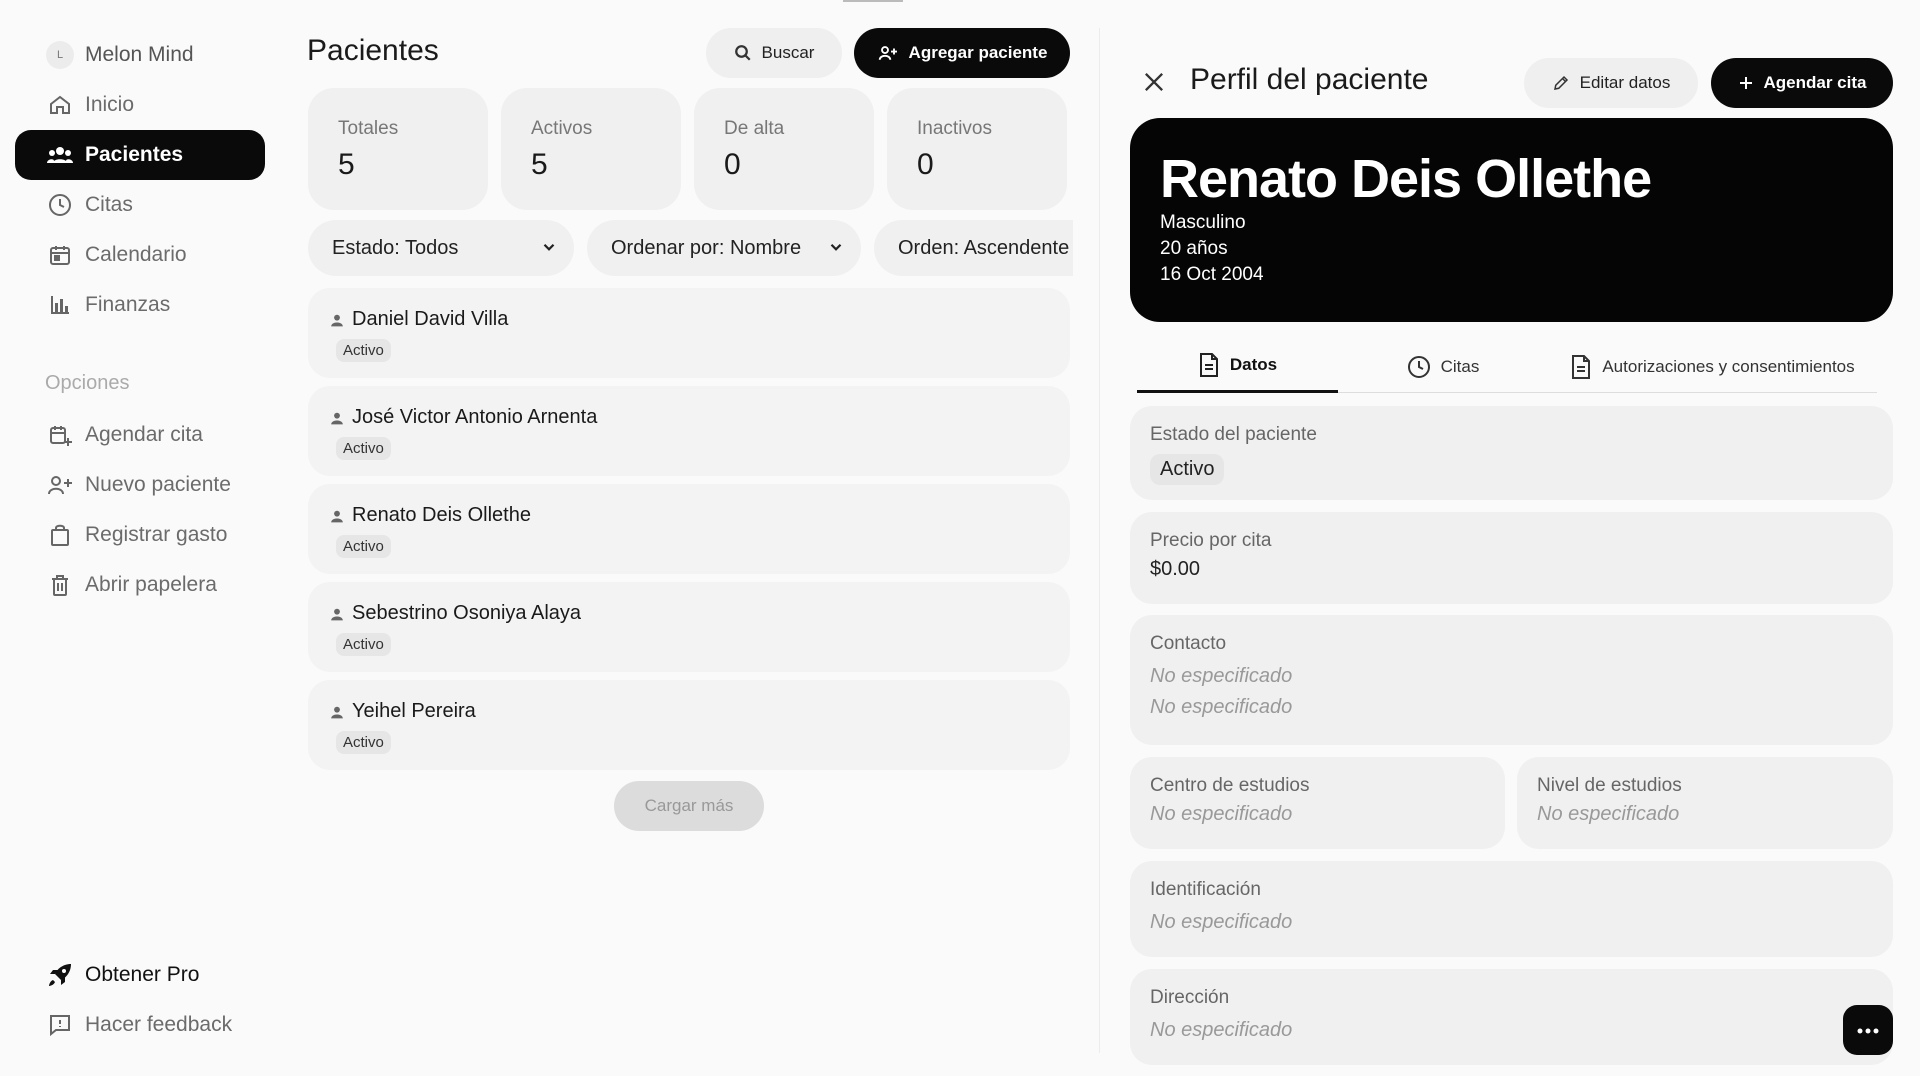  What do you see at coordinates (706, 247) in the screenshot?
I see `sort-by-value: Ordenar por: Nombre` at bounding box center [706, 247].